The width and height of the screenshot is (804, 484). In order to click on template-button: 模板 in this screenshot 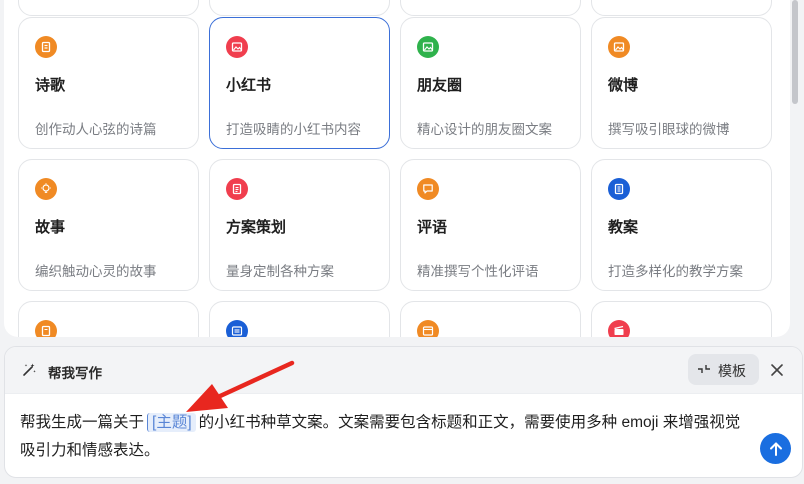, I will do `click(723, 369)`.